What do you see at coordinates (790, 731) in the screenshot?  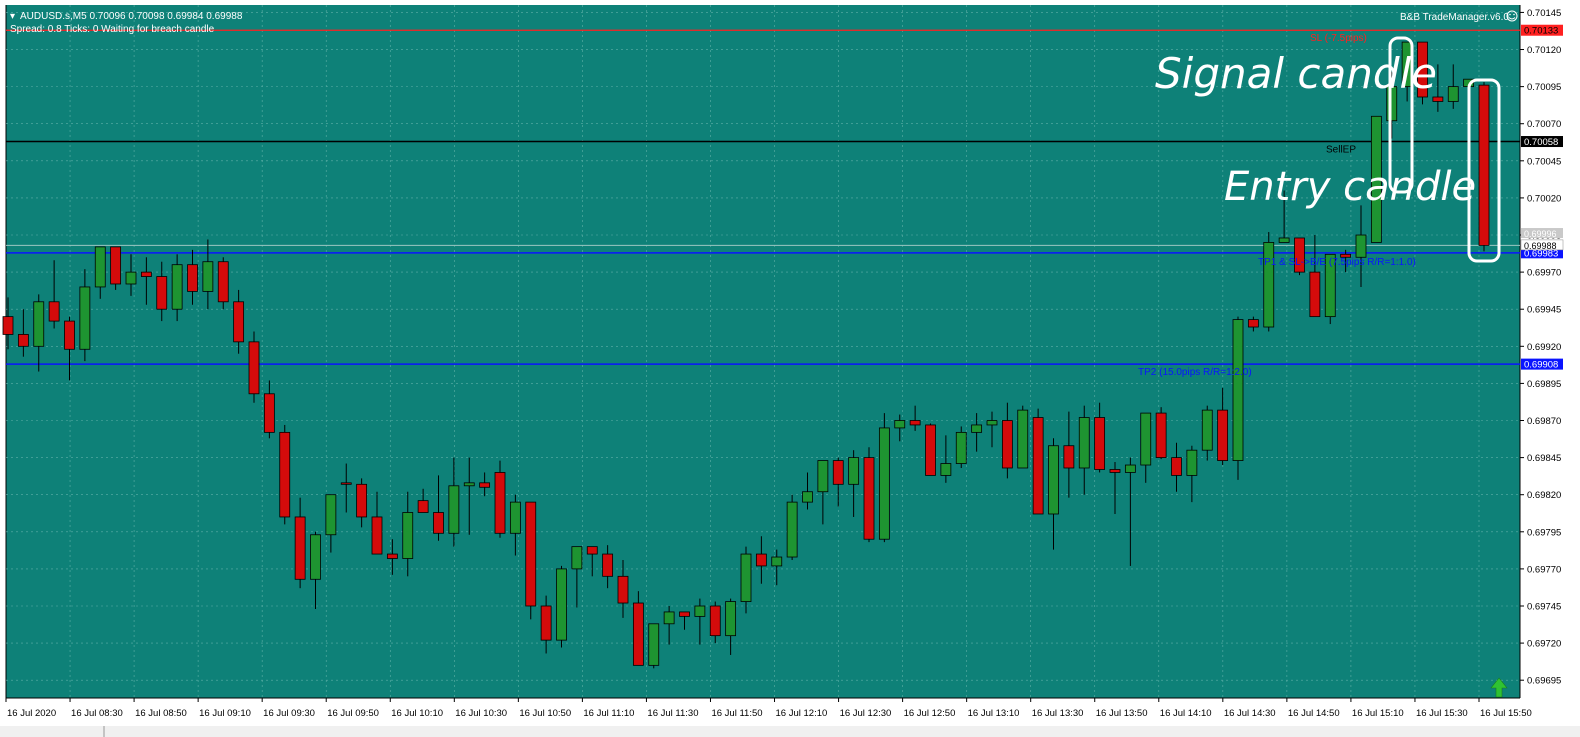 I see `bottom-tab-strip` at bounding box center [790, 731].